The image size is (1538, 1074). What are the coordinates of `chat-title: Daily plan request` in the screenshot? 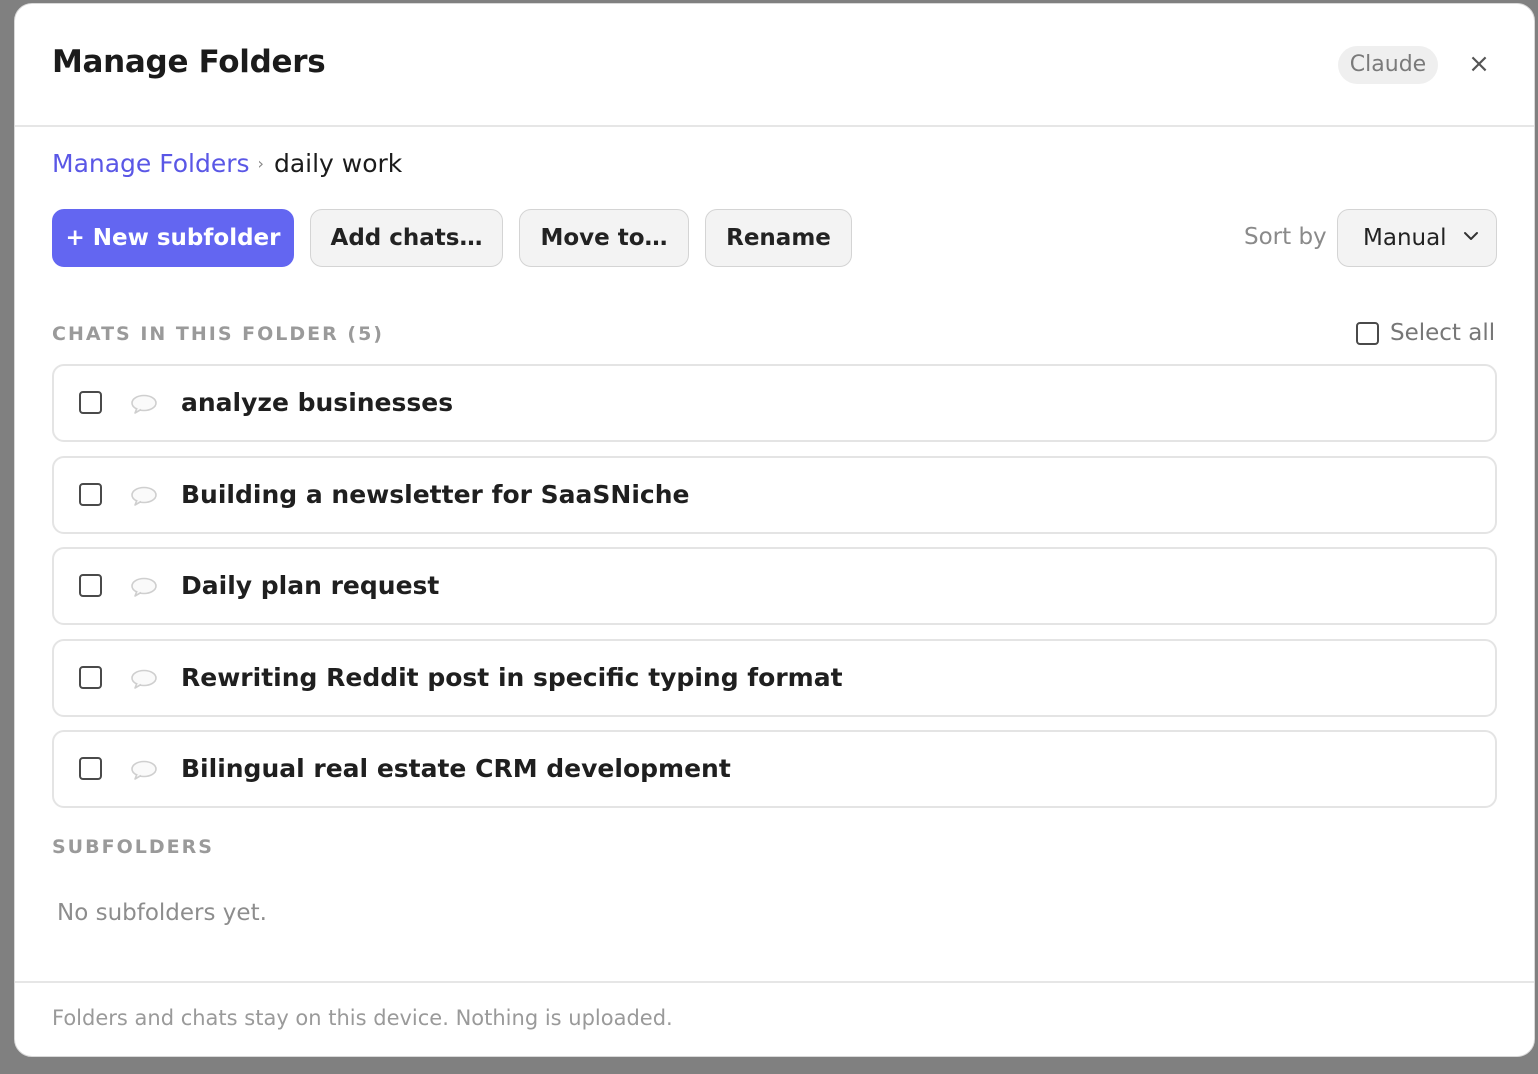 It's located at (310, 585).